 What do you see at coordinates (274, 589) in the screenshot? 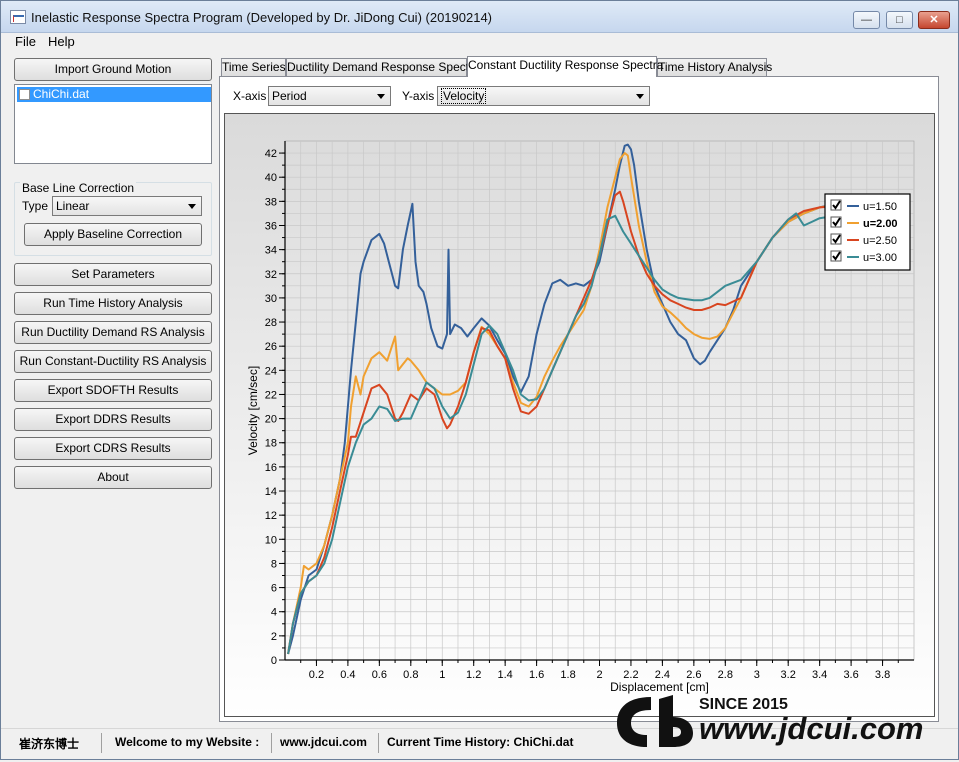
I see `y-tick-label: 6` at bounding box center [274, 589].